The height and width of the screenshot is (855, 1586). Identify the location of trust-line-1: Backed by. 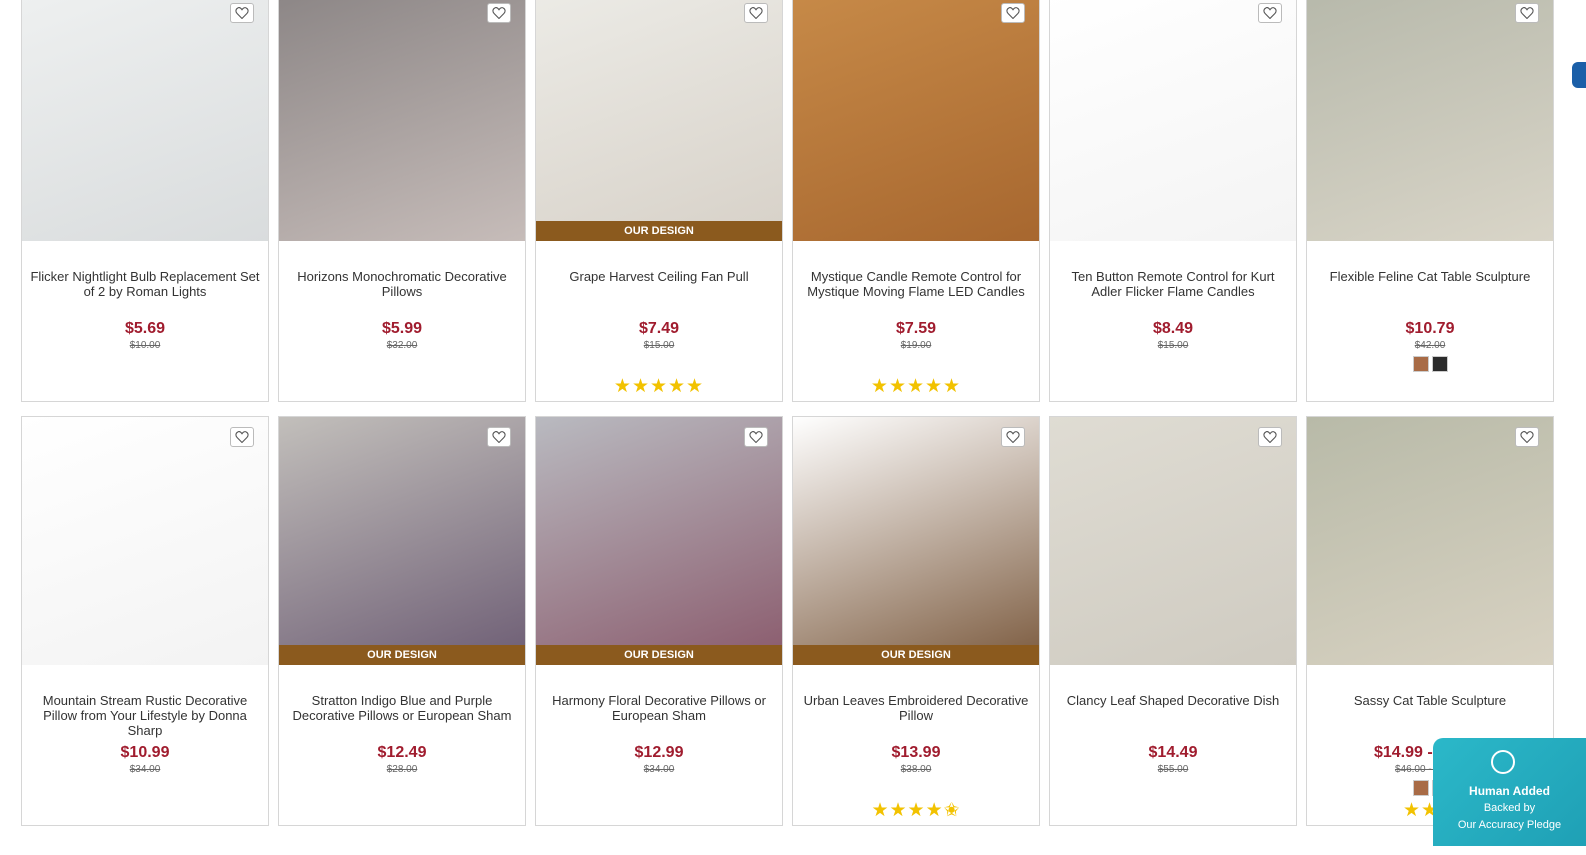
(1509, 808).